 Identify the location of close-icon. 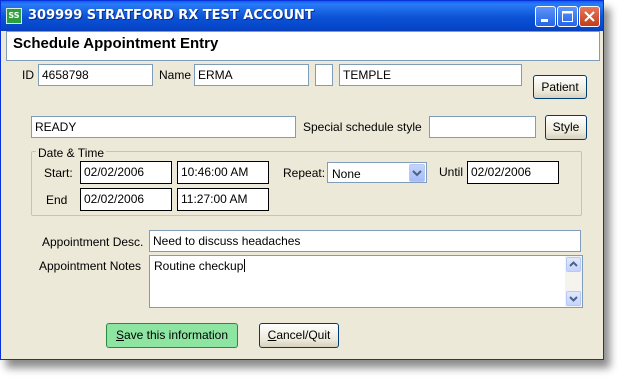
(589, 16).